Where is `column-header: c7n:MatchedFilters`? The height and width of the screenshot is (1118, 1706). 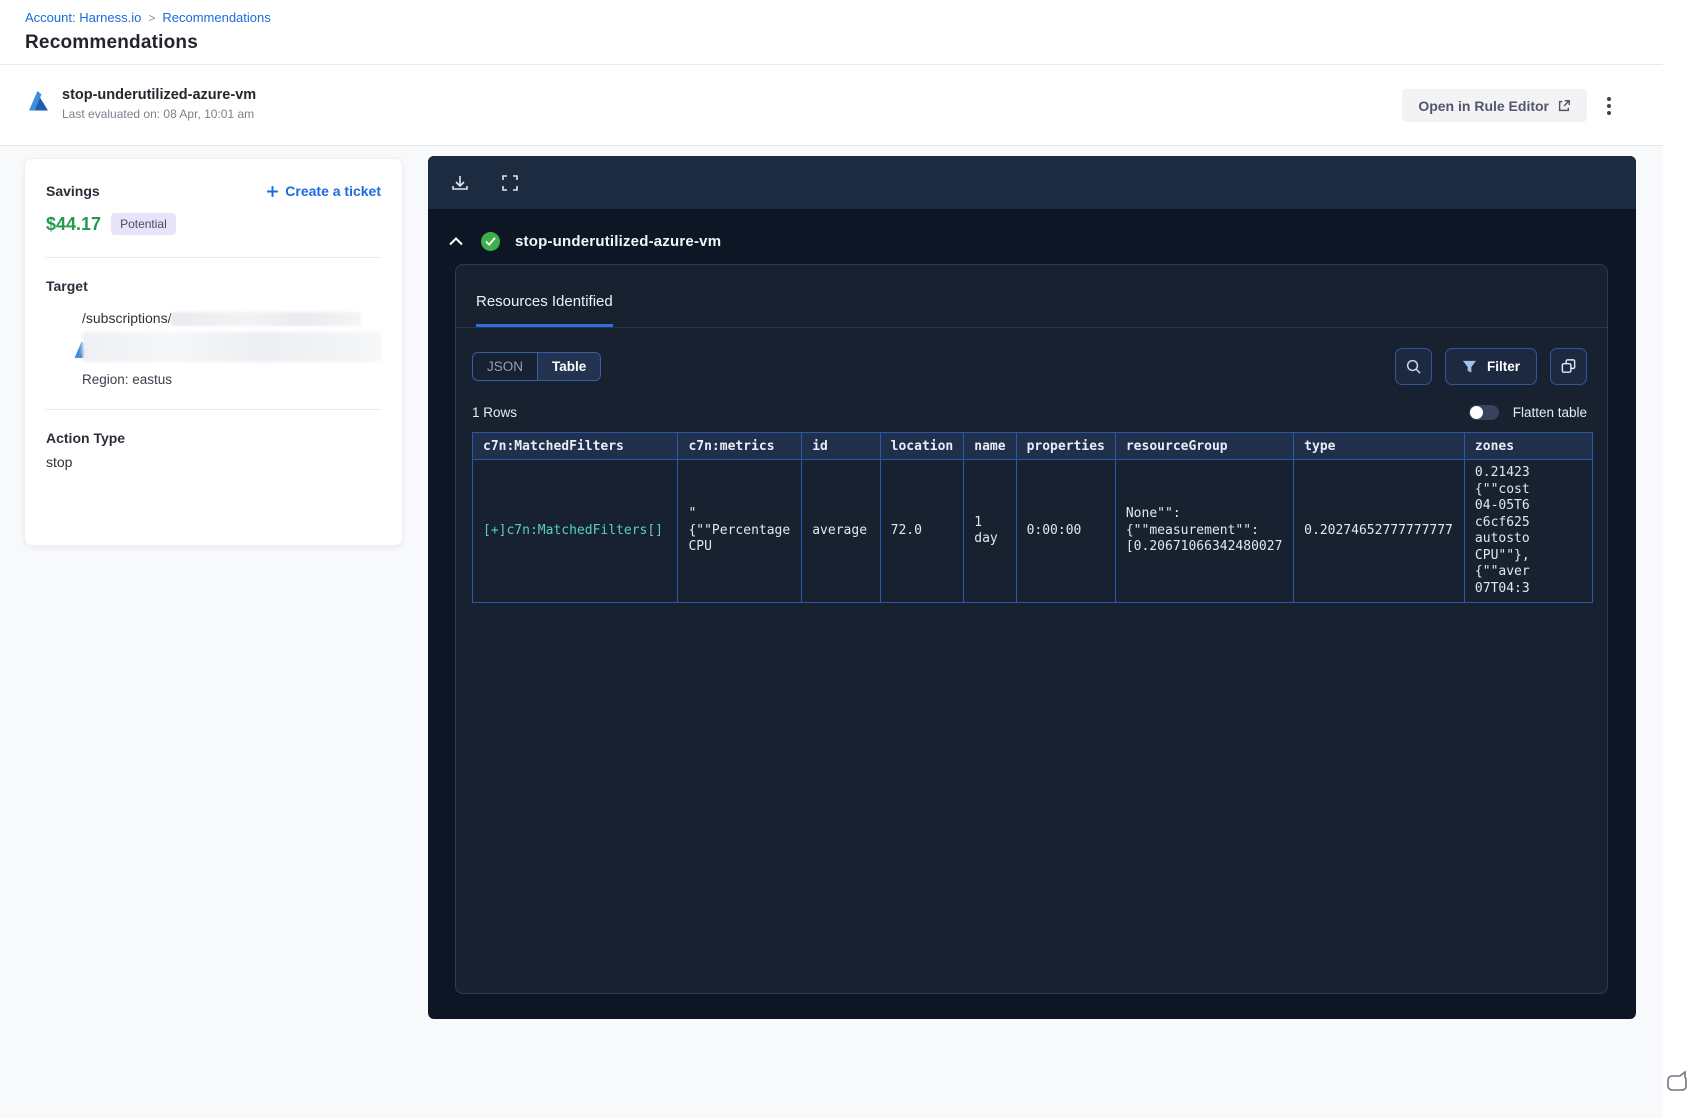
column-header: c7n:MatchedFilters is located at coordinates (575, 446).